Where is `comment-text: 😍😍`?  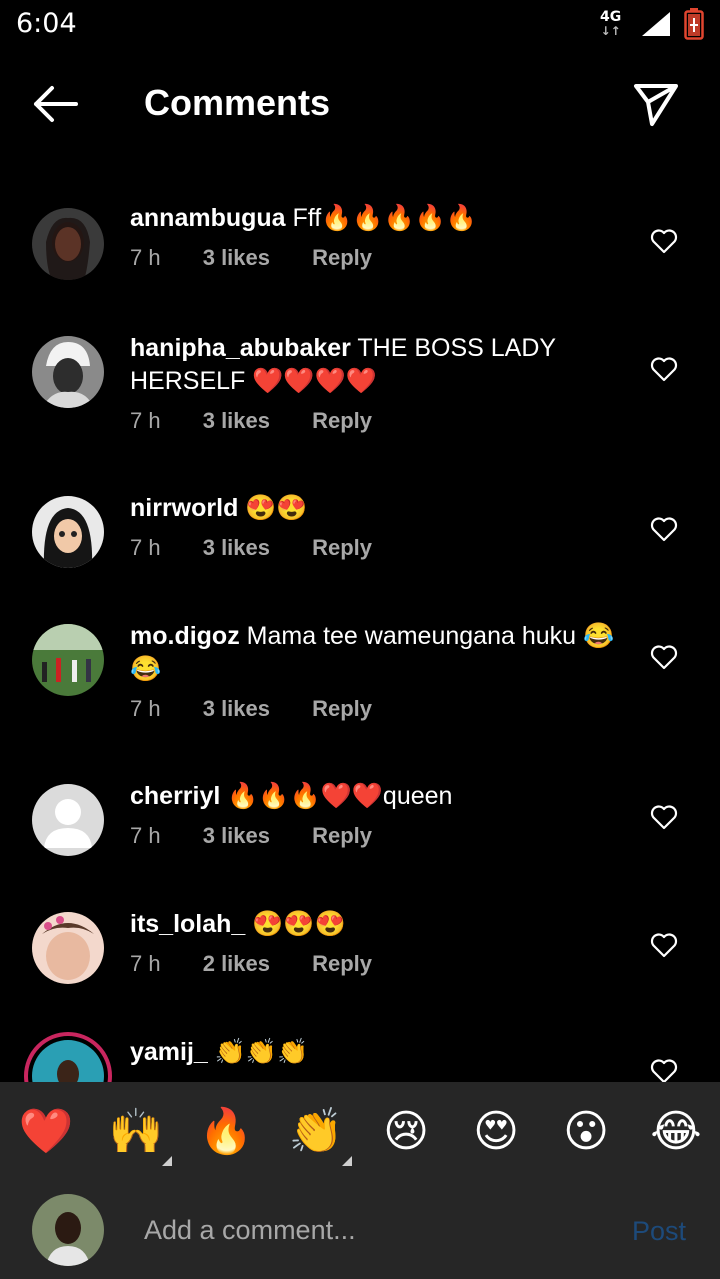
comment-text: 😍😍 is located at coordinates (276, 508).